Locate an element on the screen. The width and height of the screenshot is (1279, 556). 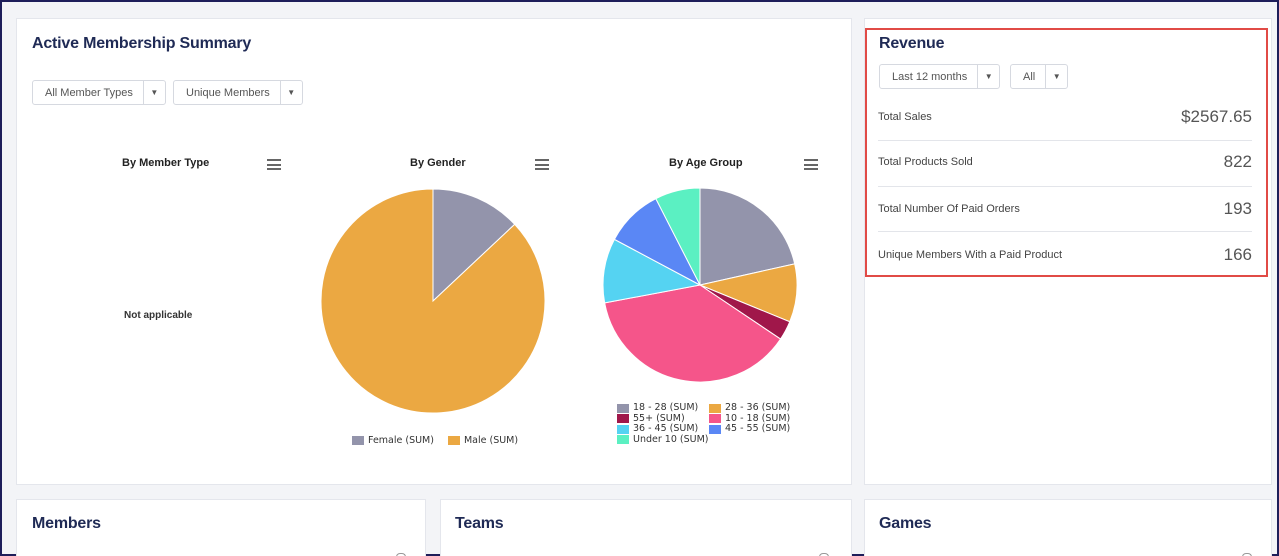
legend-item: Male (SUM) is located at coordinates (483, 440).